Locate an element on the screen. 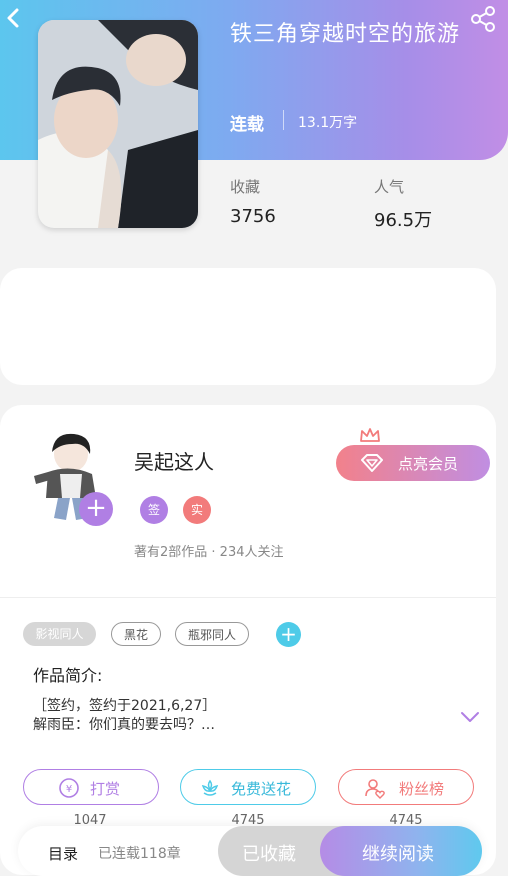 This screenshot has height=876, width=508. cover-illustration is located at coordinates (118, 124).